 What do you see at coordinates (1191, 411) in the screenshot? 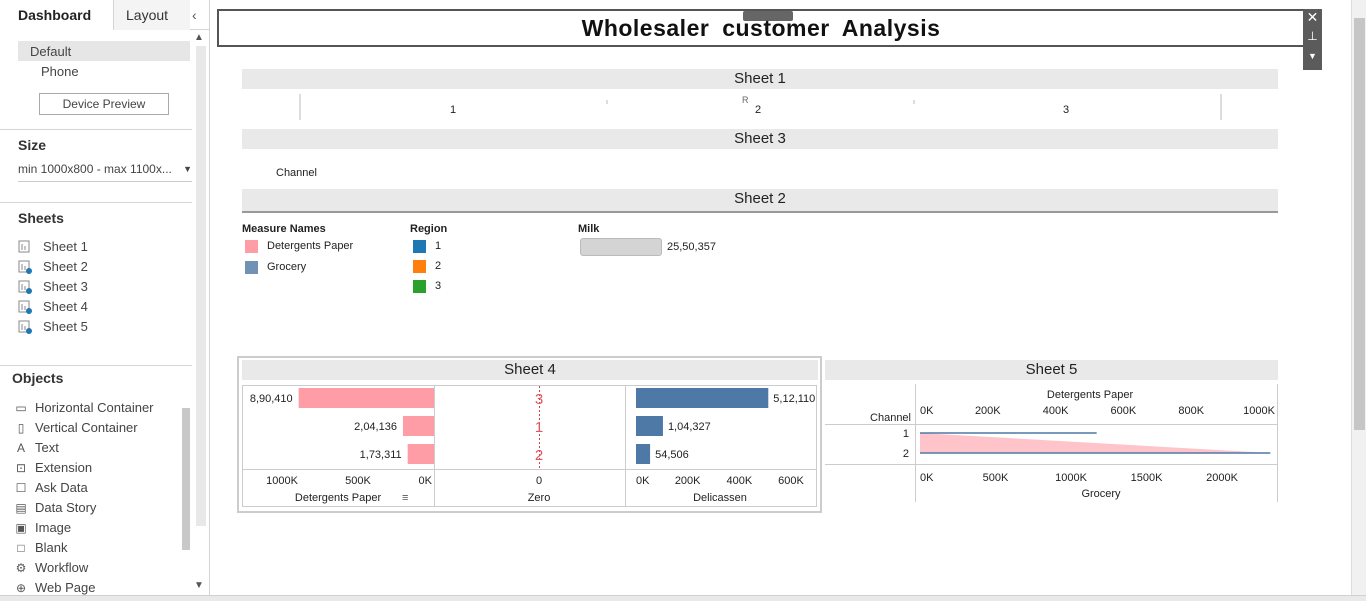
I see `axis-tick-label: 800K` at bounding box center [1191, 411].